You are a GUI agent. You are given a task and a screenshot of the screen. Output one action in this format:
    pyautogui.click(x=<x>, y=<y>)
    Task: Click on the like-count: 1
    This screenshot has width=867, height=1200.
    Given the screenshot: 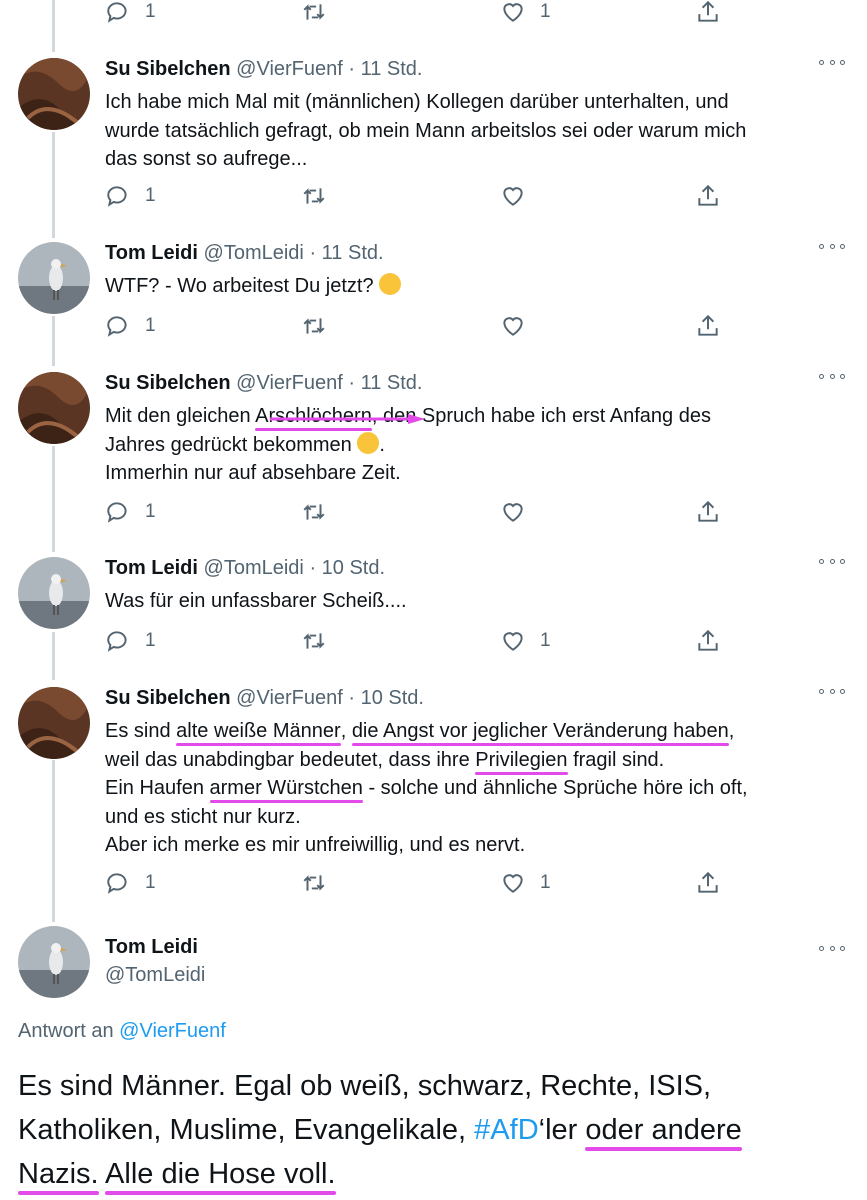 What is the action you would take?
    pyautogui.click(x=545, y=11)
    